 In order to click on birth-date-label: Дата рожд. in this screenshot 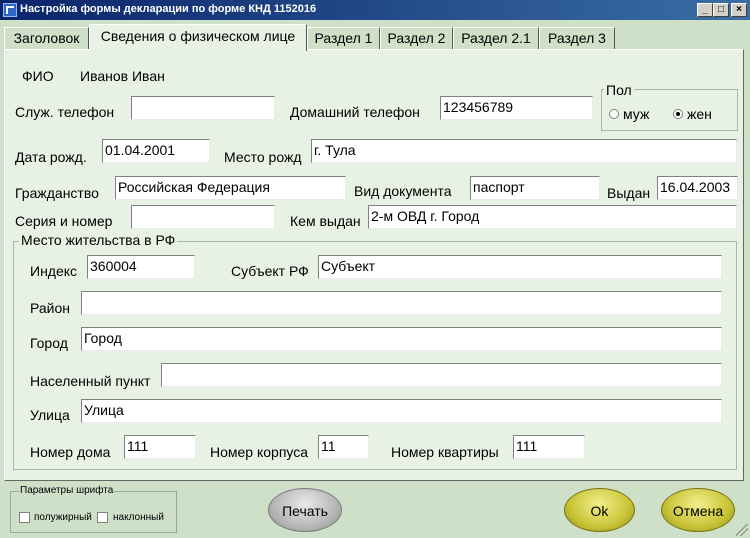, I will do `click(51, 157)`.